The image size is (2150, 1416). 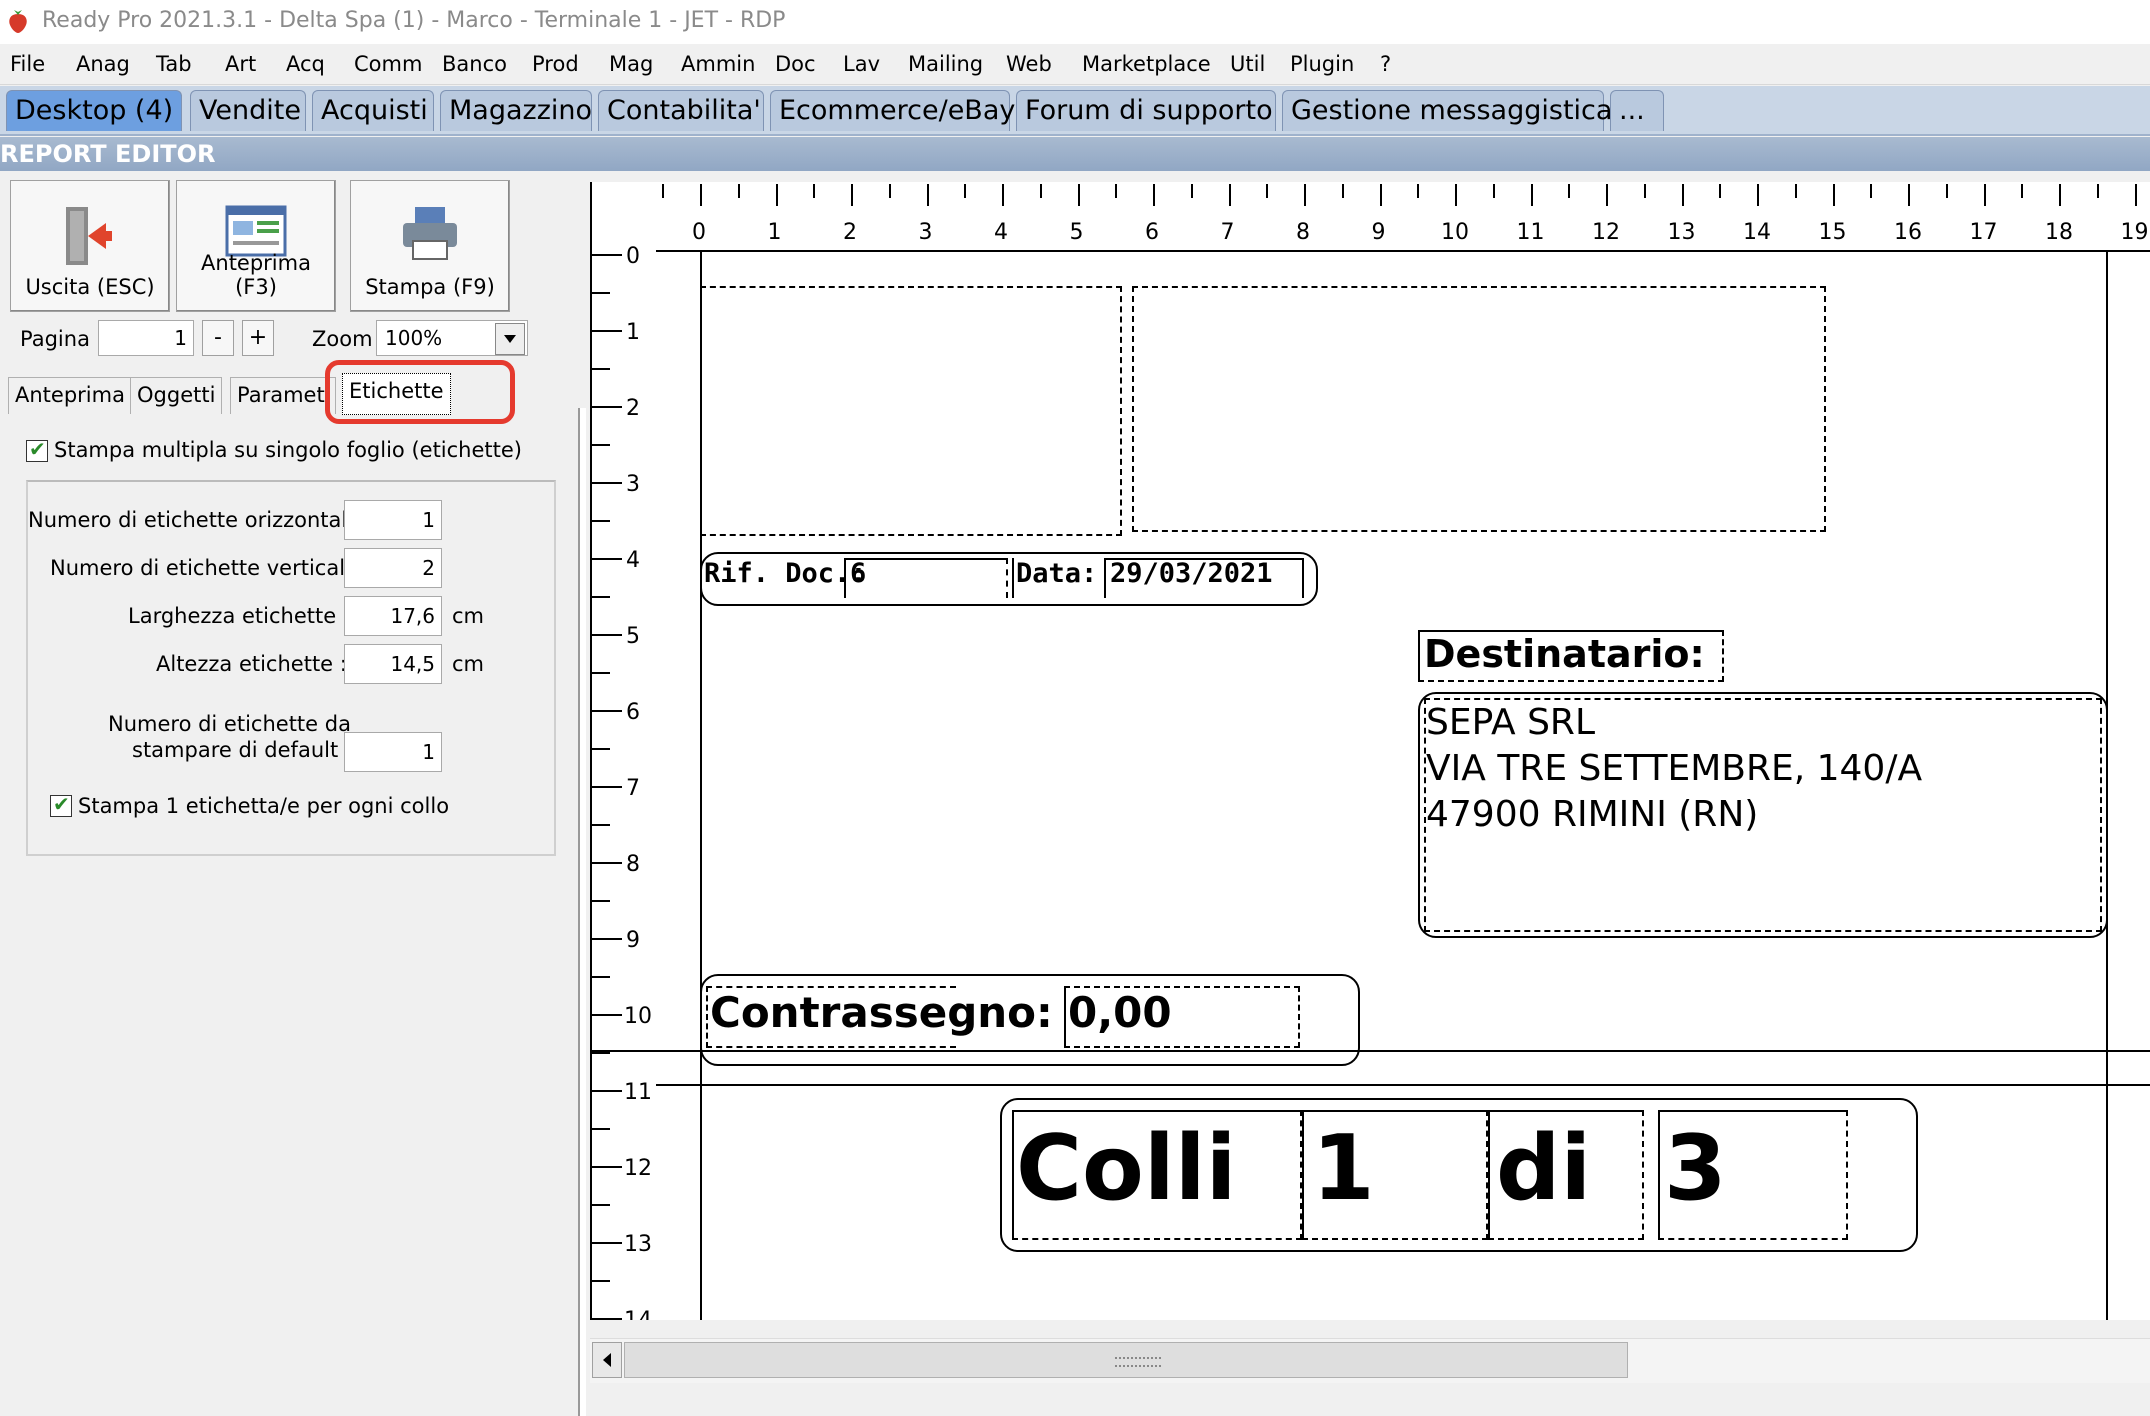 I want to click on menu-item-plugin: Plugin, so click(x=1322, y=64).